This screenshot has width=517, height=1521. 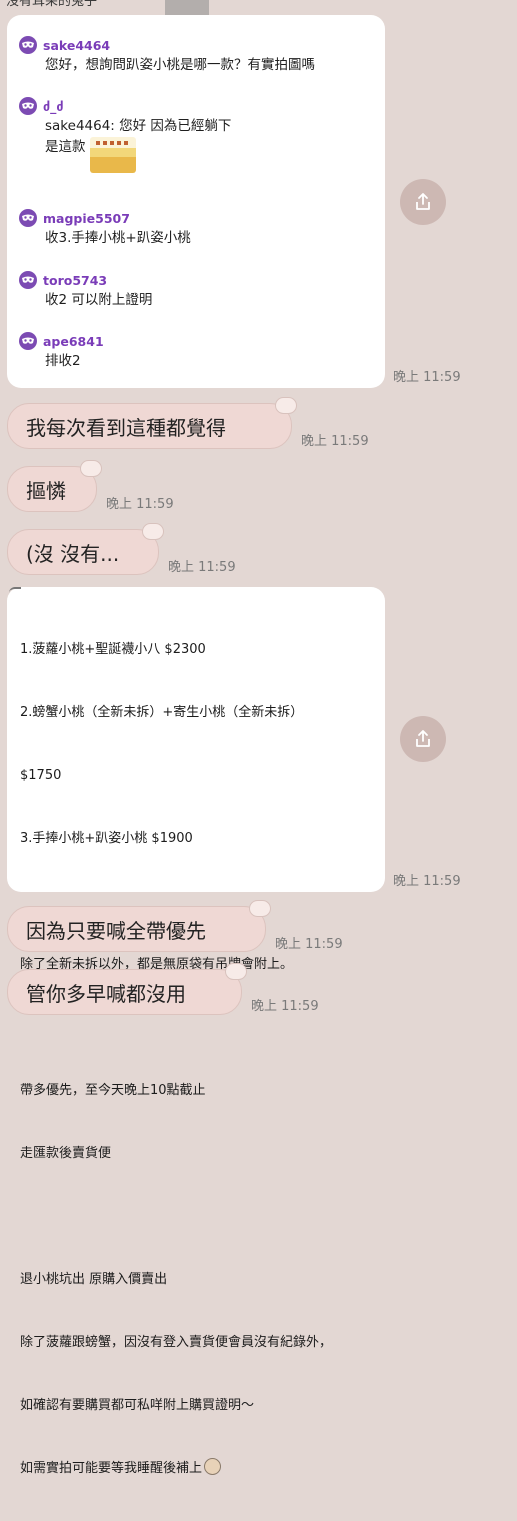 What do you see at coordinates (85, 290) in the screenshot?
I see `comment: toro5743 收2 可以附上證明` at bounding box center [85, 290].